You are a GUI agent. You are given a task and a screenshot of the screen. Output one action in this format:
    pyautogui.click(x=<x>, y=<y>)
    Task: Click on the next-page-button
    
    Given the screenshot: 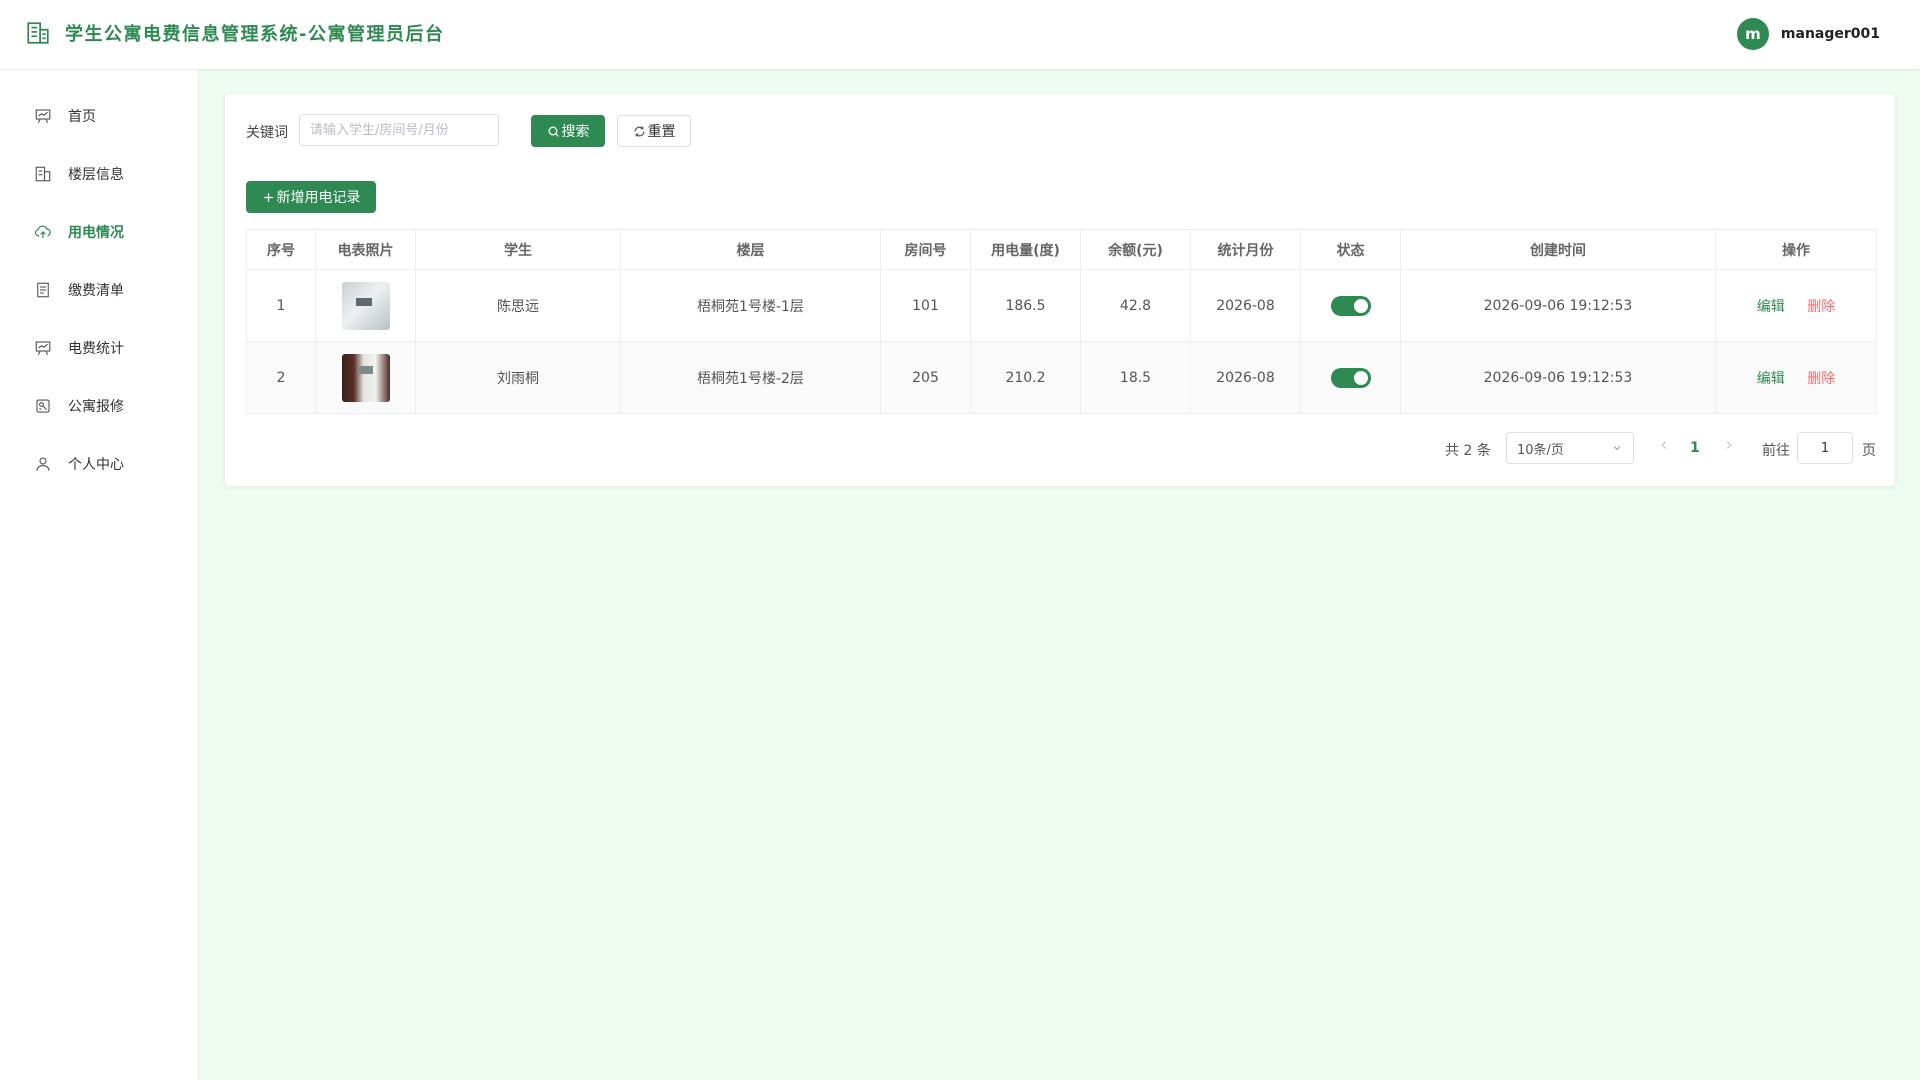 What is the action you would take?
    pyautogui.click(x=1729, y=447)
    